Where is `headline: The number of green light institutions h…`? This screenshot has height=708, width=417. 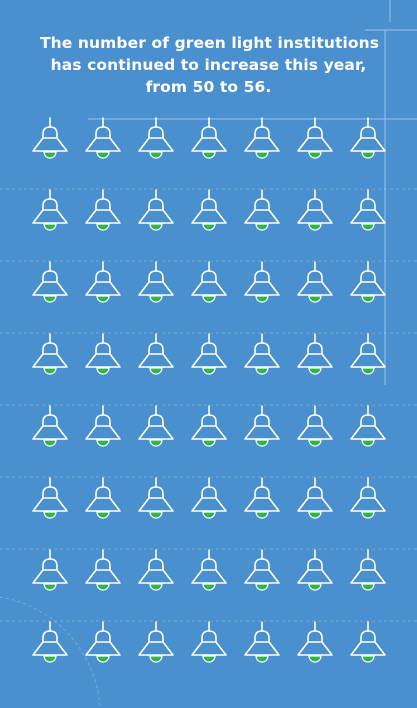
headline: The number of green light institutions h… is located at coordinates (210, 65).